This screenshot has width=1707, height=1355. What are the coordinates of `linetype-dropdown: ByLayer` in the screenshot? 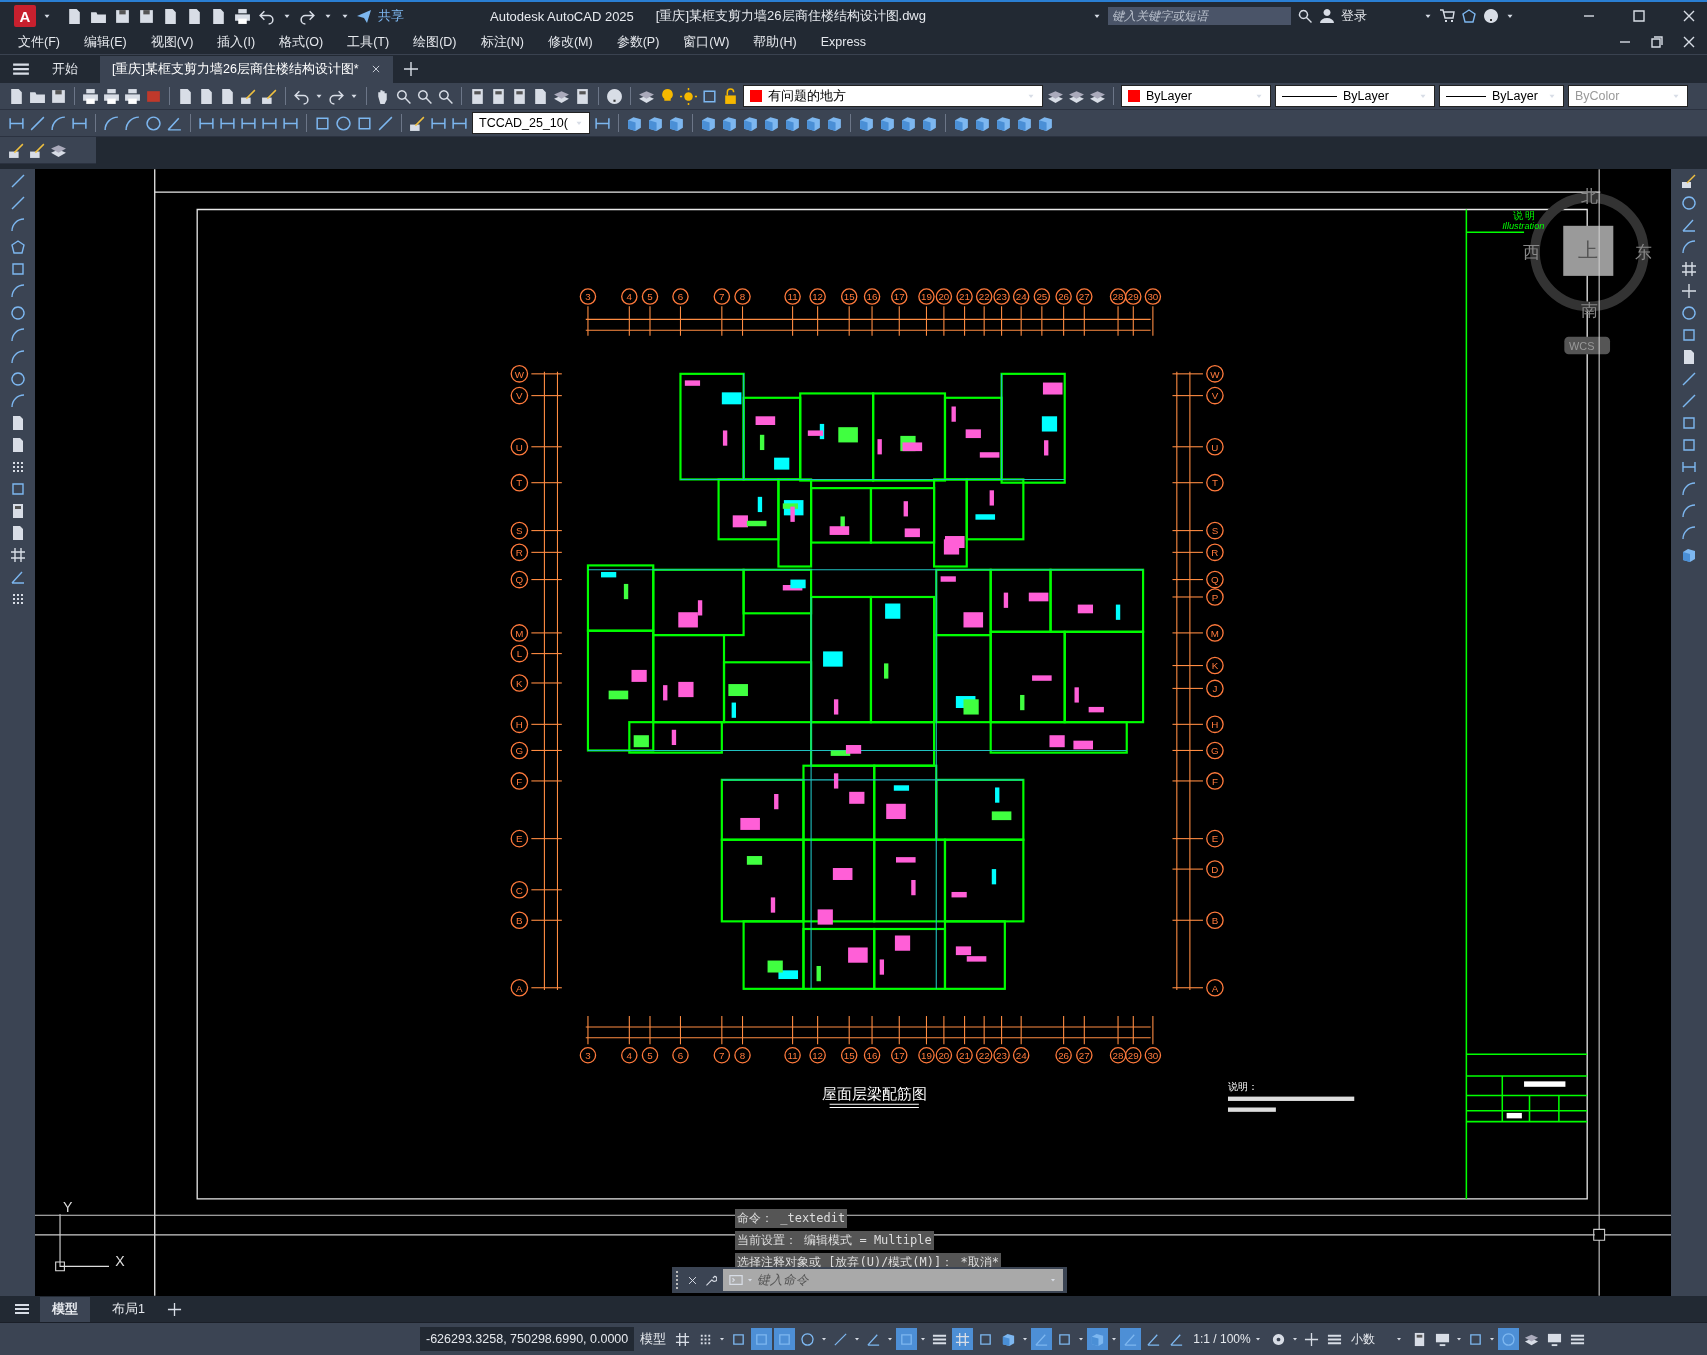 It's located at (1355, 96).